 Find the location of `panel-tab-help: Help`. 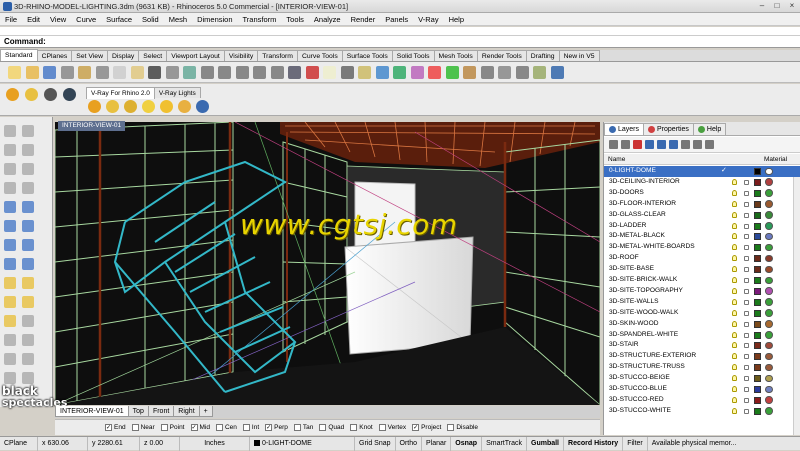

panel-tab-help: Help is located at coordinates (709, 129).